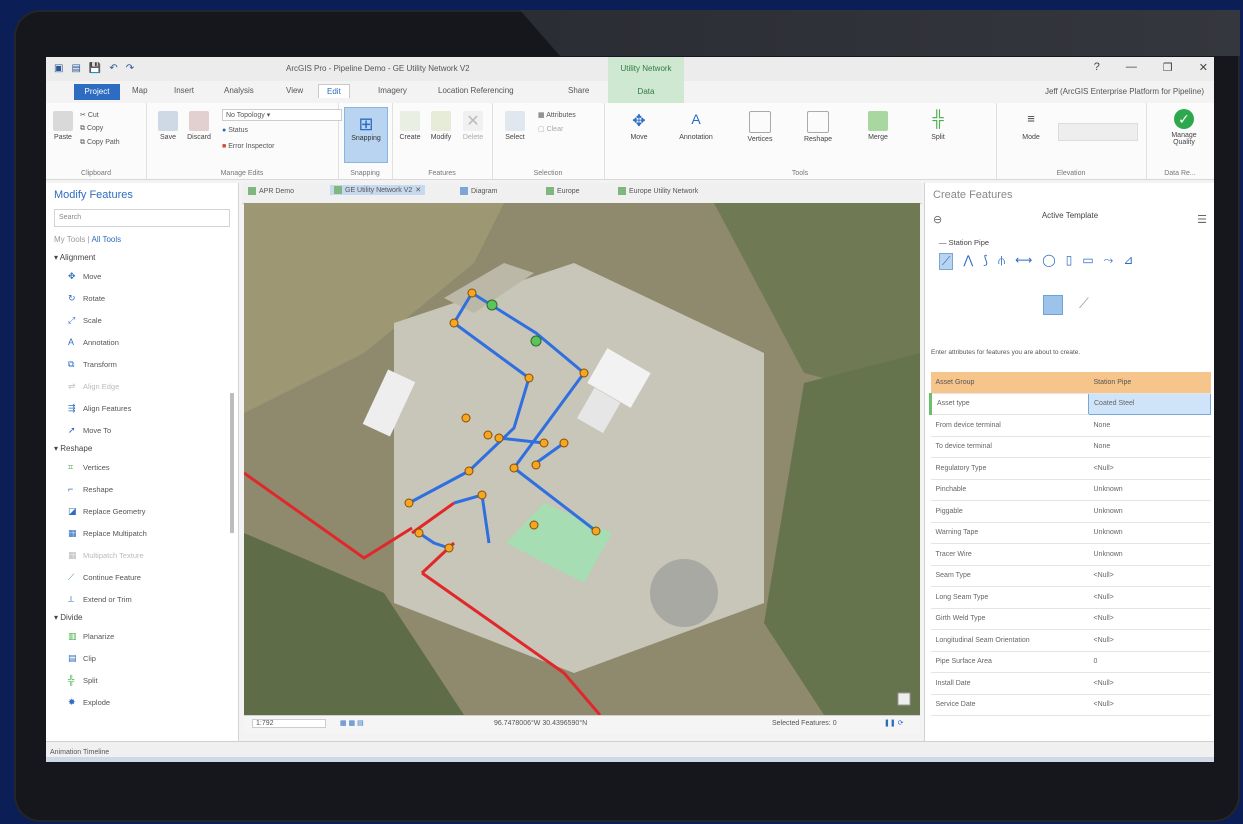 Image resolution: width=1243 pixels, height=824 pixels. I want to click on reshape-tool-button: Reshape, so click(818, 127).